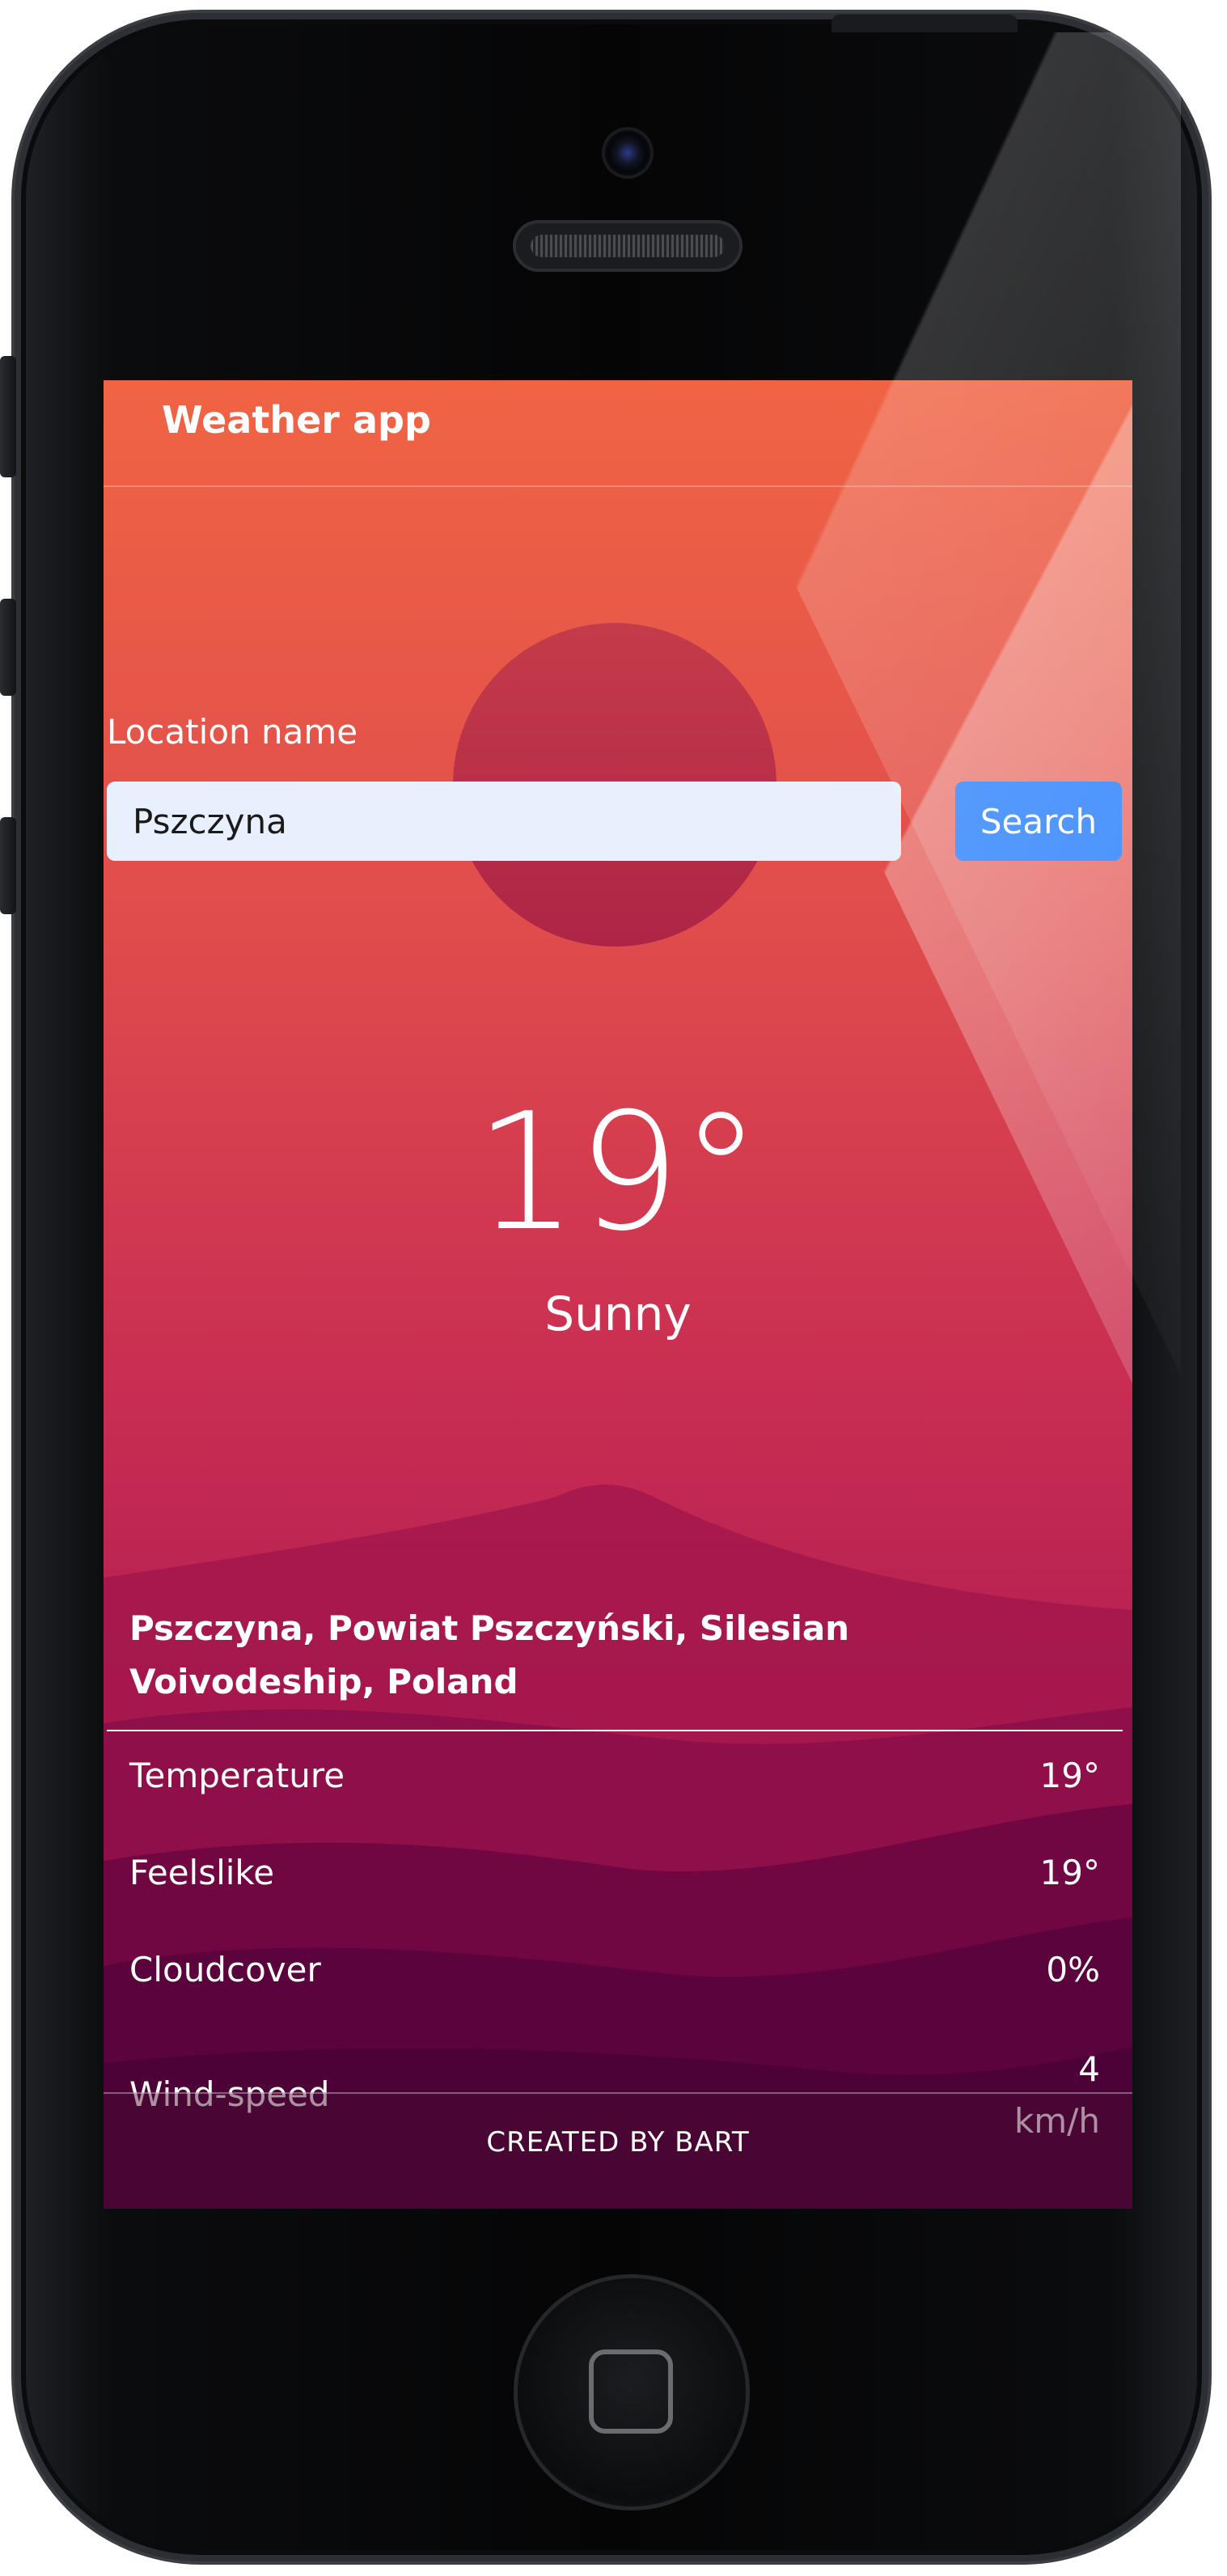  What do you see at coordinates (614, 1881) in the screenshot?
I see `detail-row-feelslike: Feelslike 19°` at bounding box center [614, 1881].